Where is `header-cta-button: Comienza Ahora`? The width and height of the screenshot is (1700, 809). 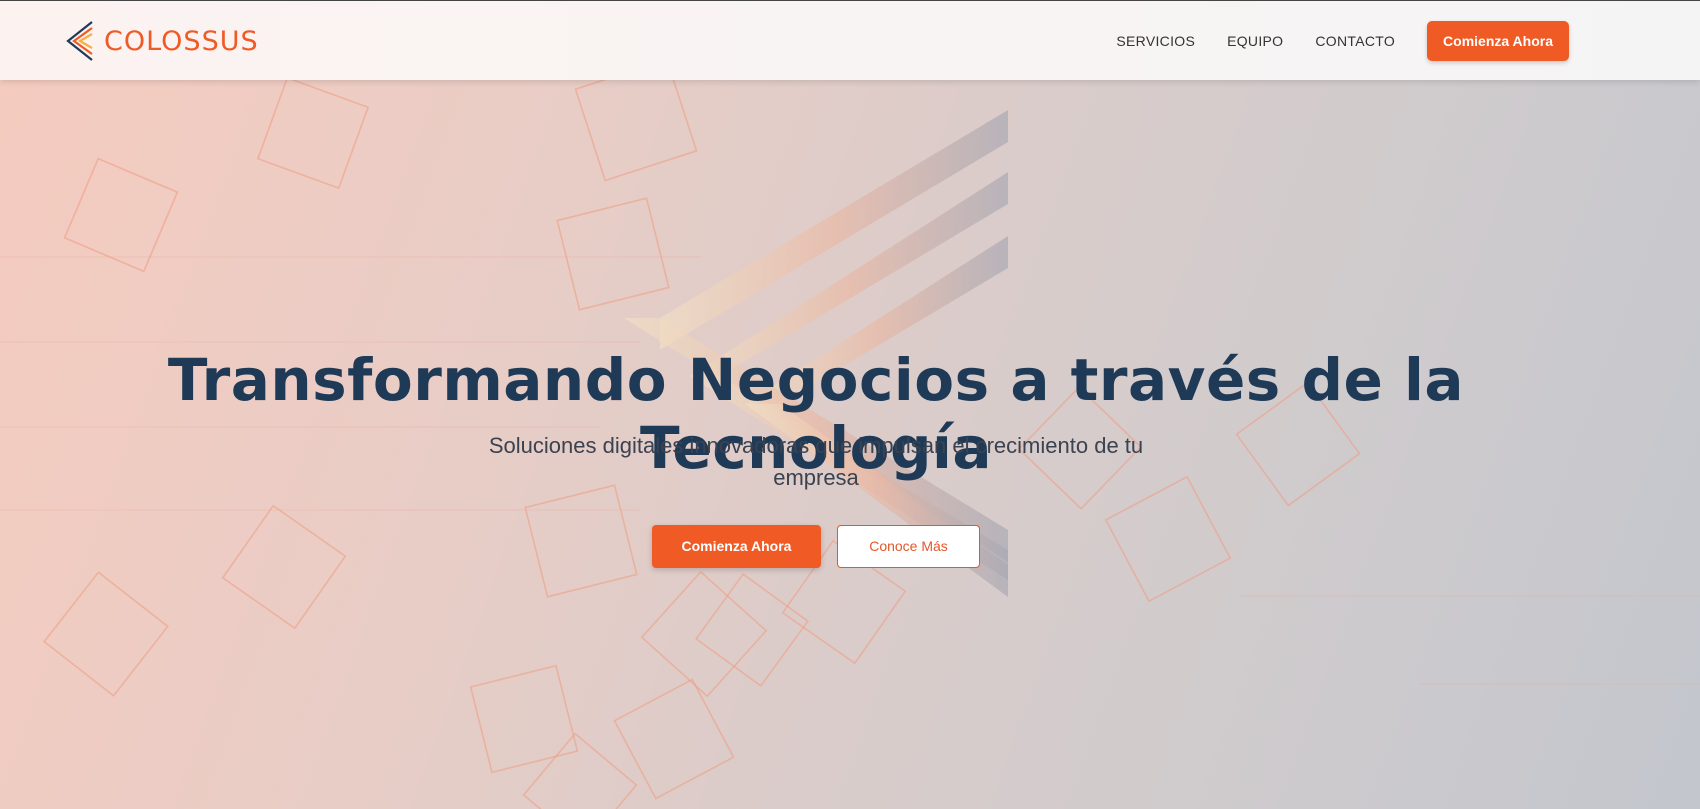
header-cta-button: Comienza Ahora is located at coordinates (1498, 41).